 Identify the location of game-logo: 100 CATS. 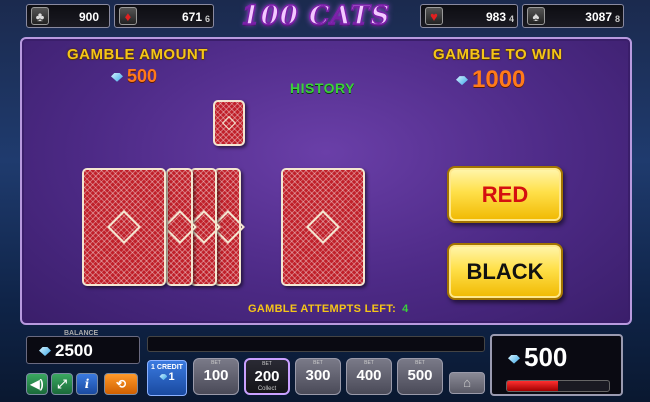
(316, 16).